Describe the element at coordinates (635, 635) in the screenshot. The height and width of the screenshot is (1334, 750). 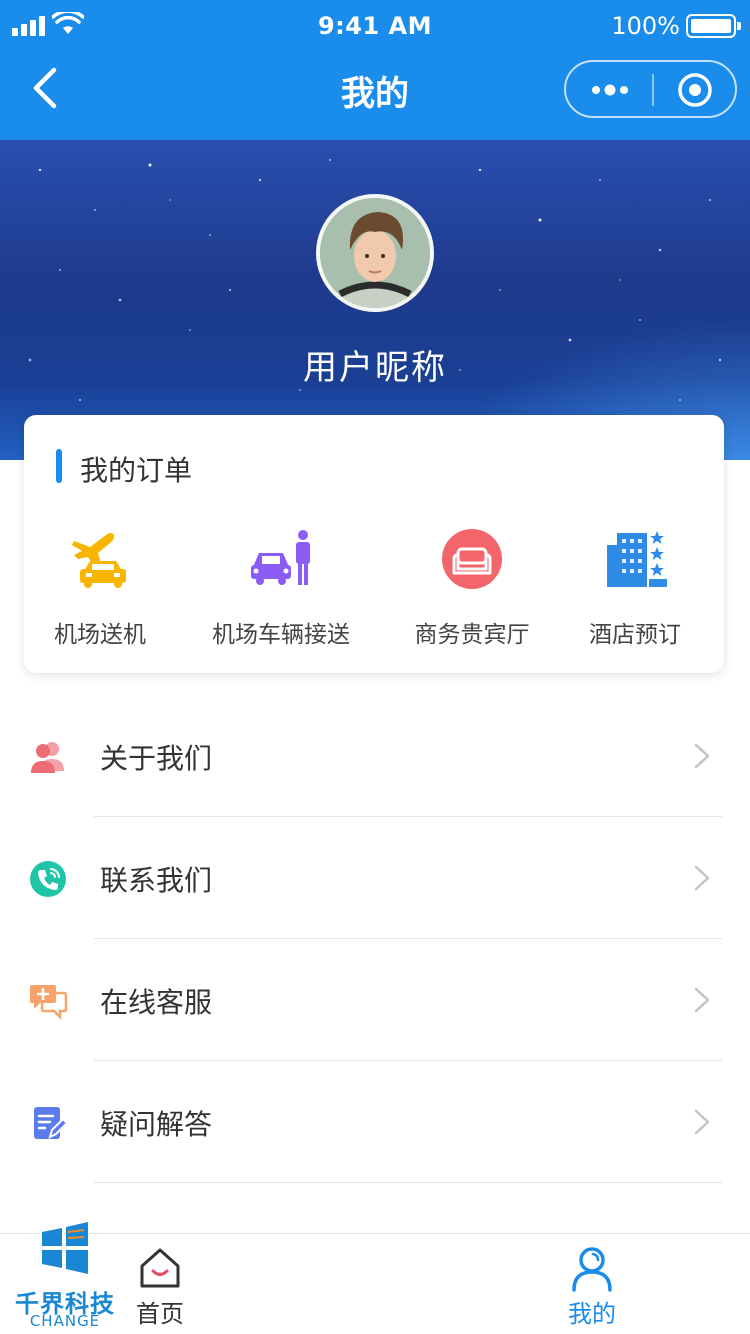
I see `order-label: 酒店预订` at that location.